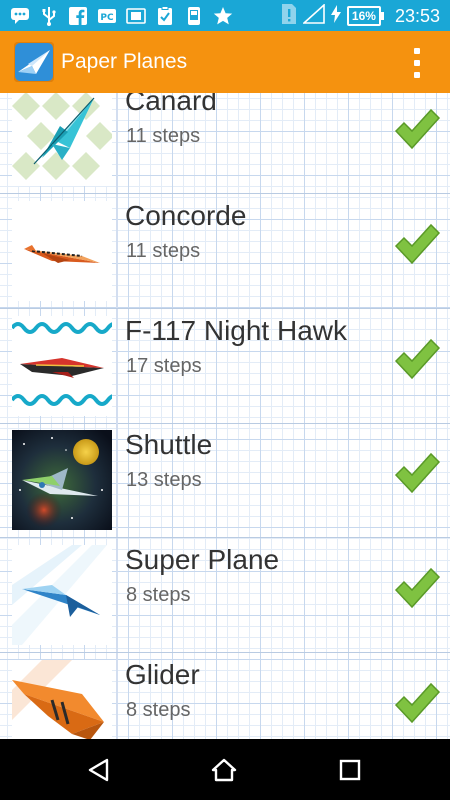  I want to click on status-bar: PC 16% 23:53, so click(225, 15).